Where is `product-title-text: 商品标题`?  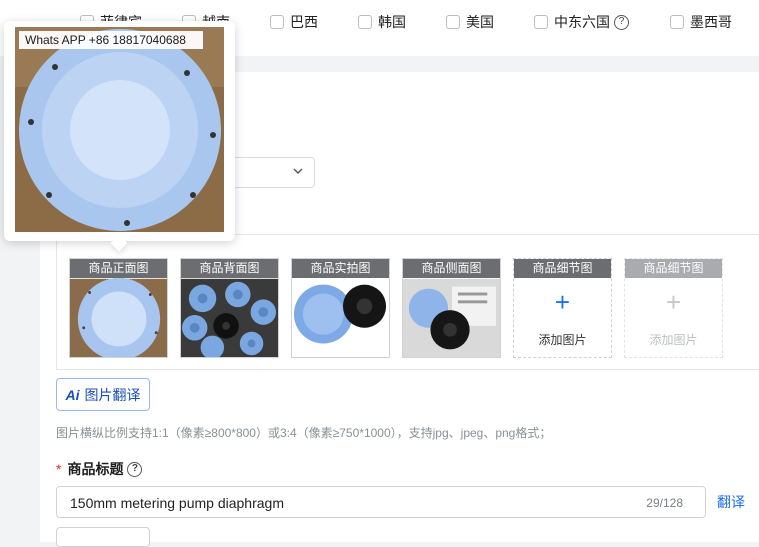
product-title-text: 商品标题 is located at coordinates (95, 469).